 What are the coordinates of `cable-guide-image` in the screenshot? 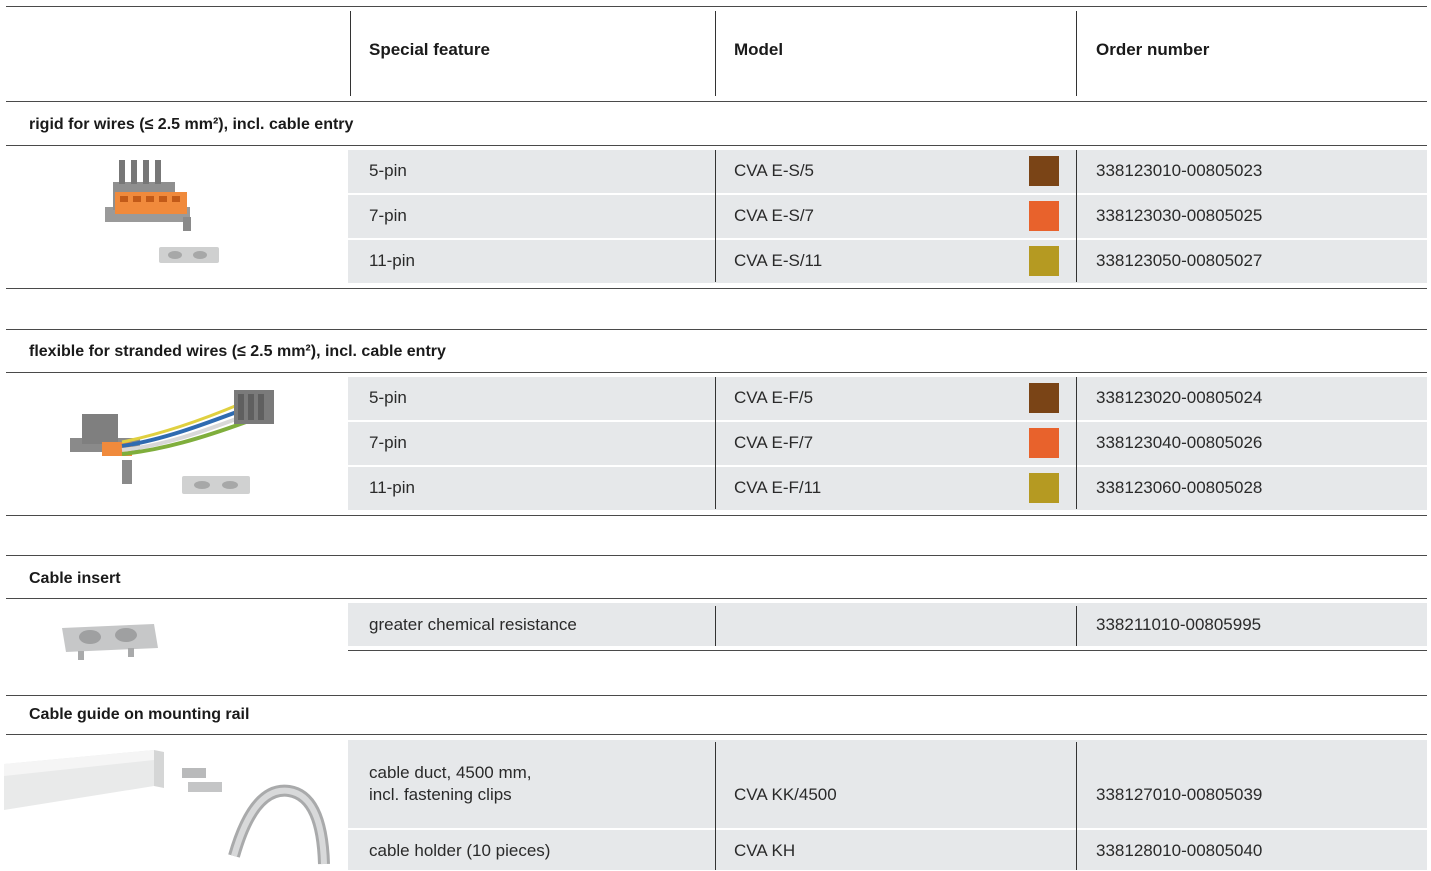 It's located at (174, 806).